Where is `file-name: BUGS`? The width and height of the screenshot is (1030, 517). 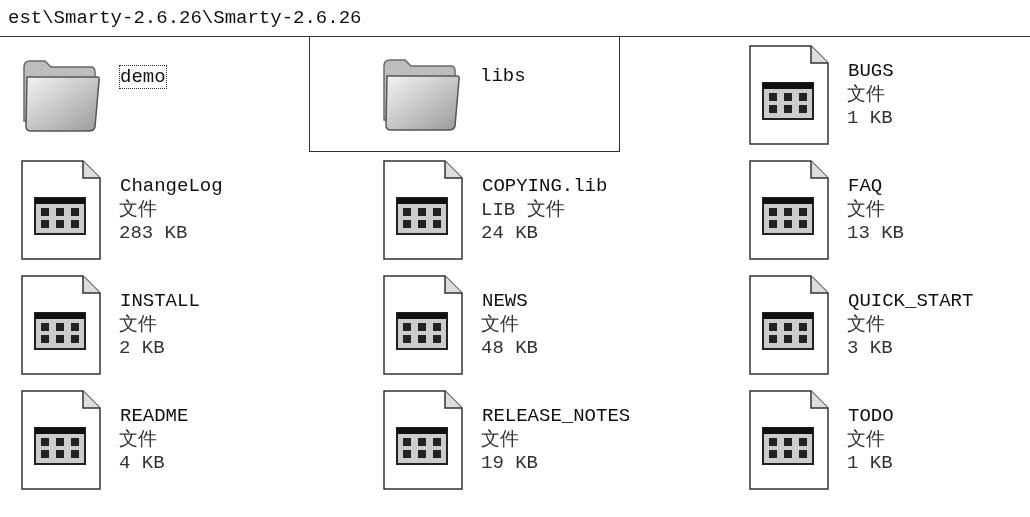
file-name: BUGS is located at coordinates (871, 71).